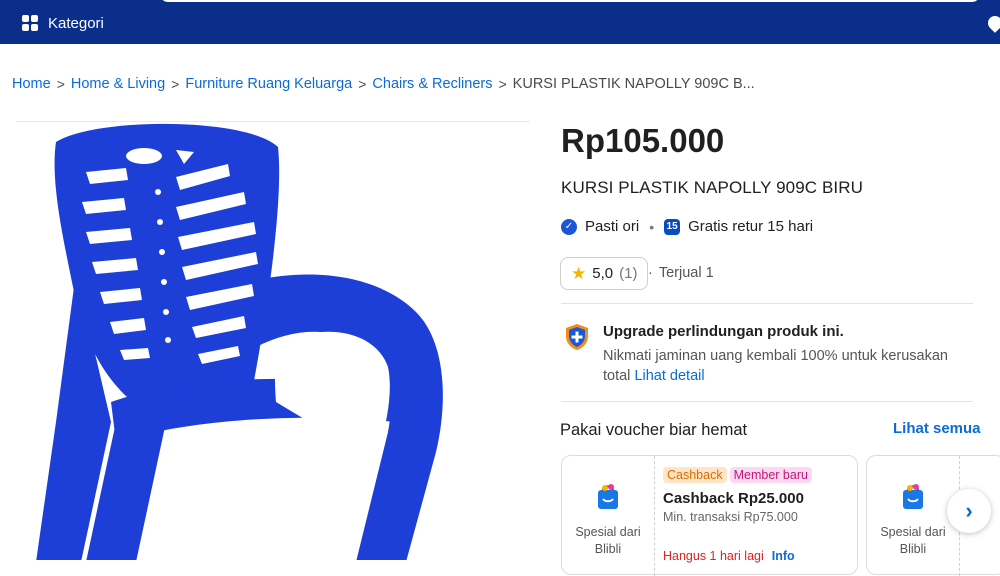  What do you see at coordinates (76, 23) in the screenshot?
I see `kategori-label: Kategori` at bounding box center [76, 23].